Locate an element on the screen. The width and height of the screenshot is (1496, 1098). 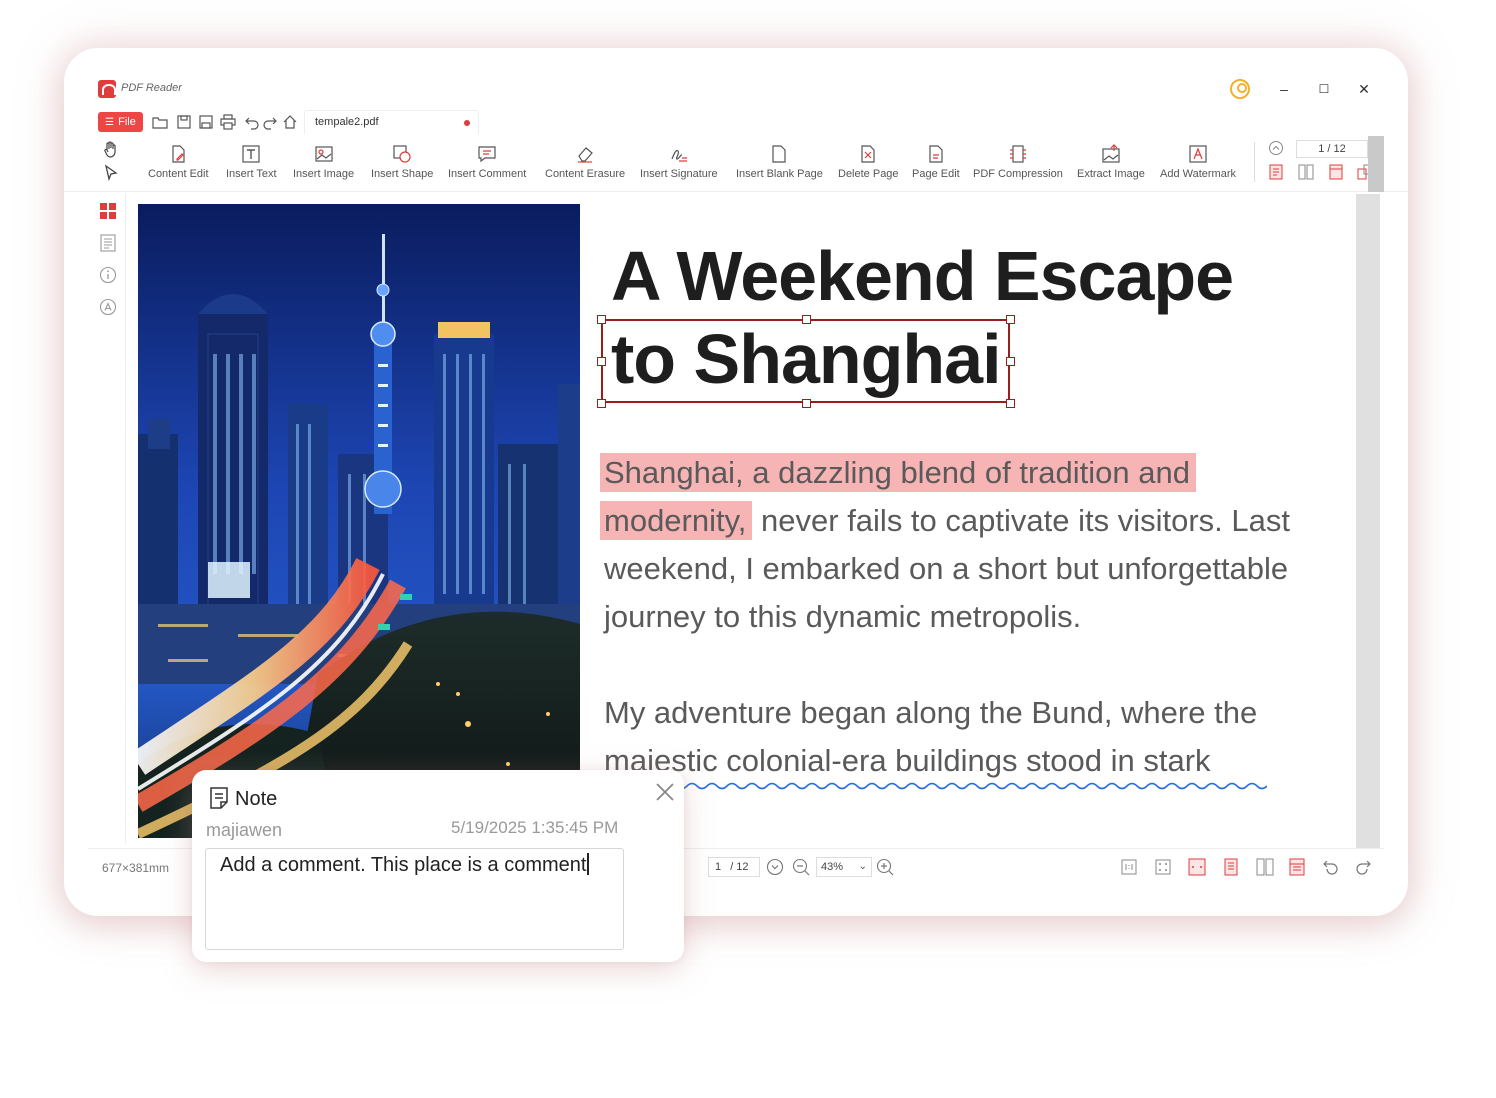
document-scrollbar is located at coordinates (1368, 521).